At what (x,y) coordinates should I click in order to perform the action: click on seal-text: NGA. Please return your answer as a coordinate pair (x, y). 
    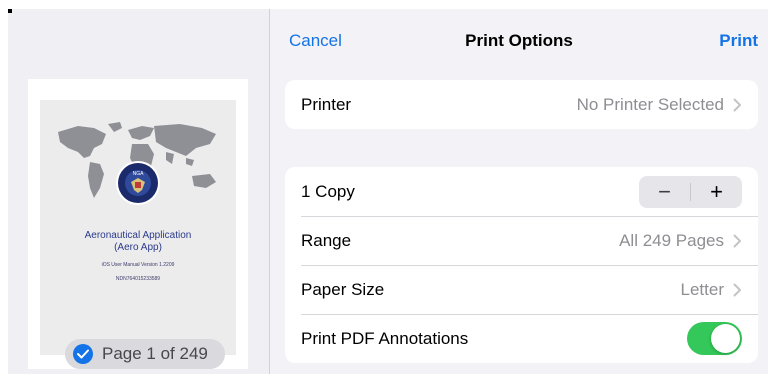
    Looking at the image, I should click on (139, 174).